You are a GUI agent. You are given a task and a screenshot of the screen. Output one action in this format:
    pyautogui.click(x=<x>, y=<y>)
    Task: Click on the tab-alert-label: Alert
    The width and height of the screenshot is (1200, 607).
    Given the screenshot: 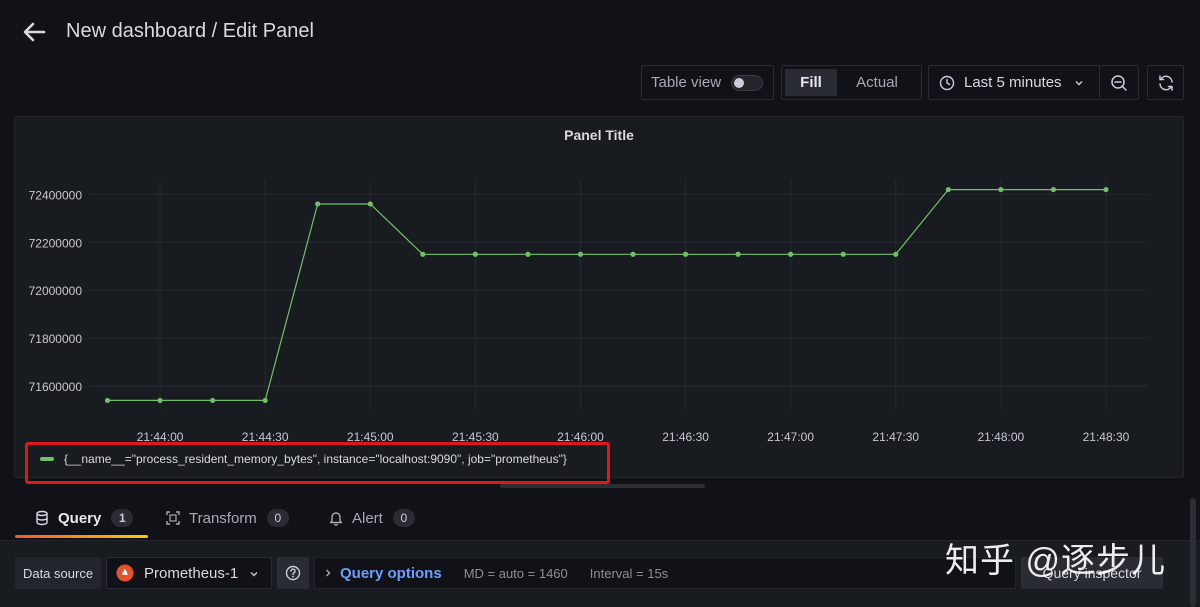 What is the action you would take?
    pyautogui.click(x=367, y=518)
    